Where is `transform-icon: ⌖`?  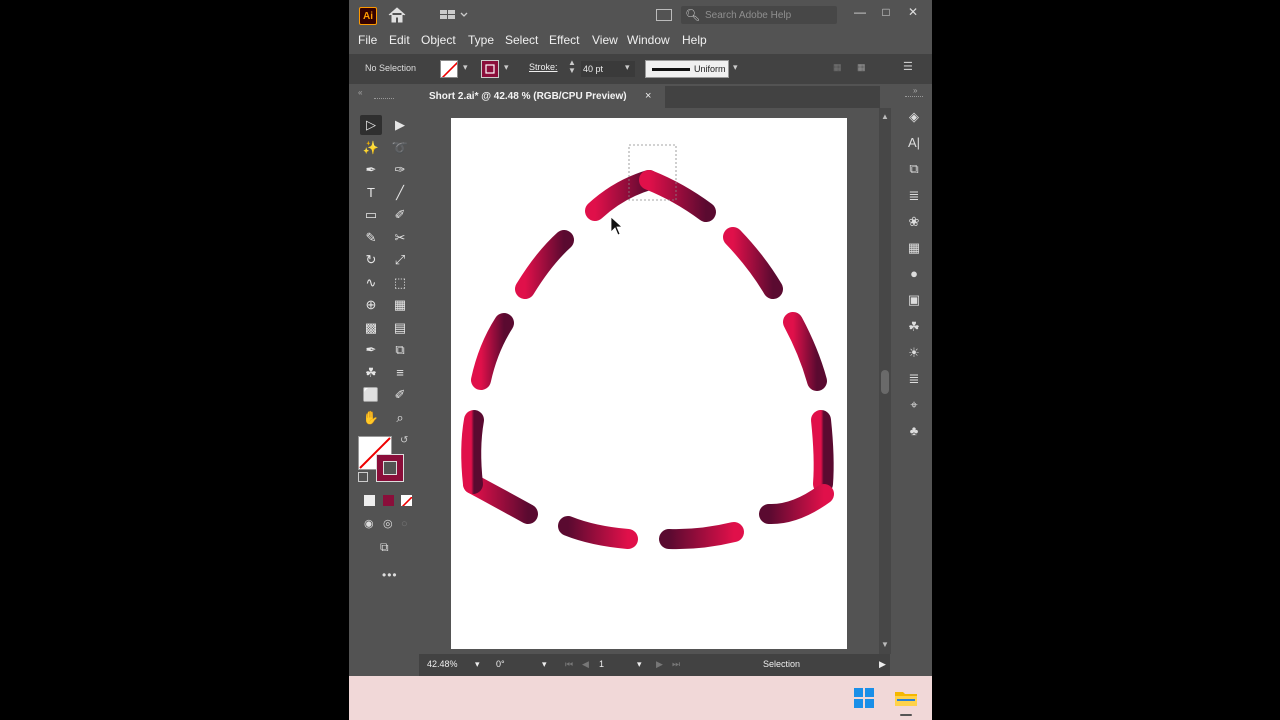 transform-icon: ⌖ is located at coordinates (914, 405).